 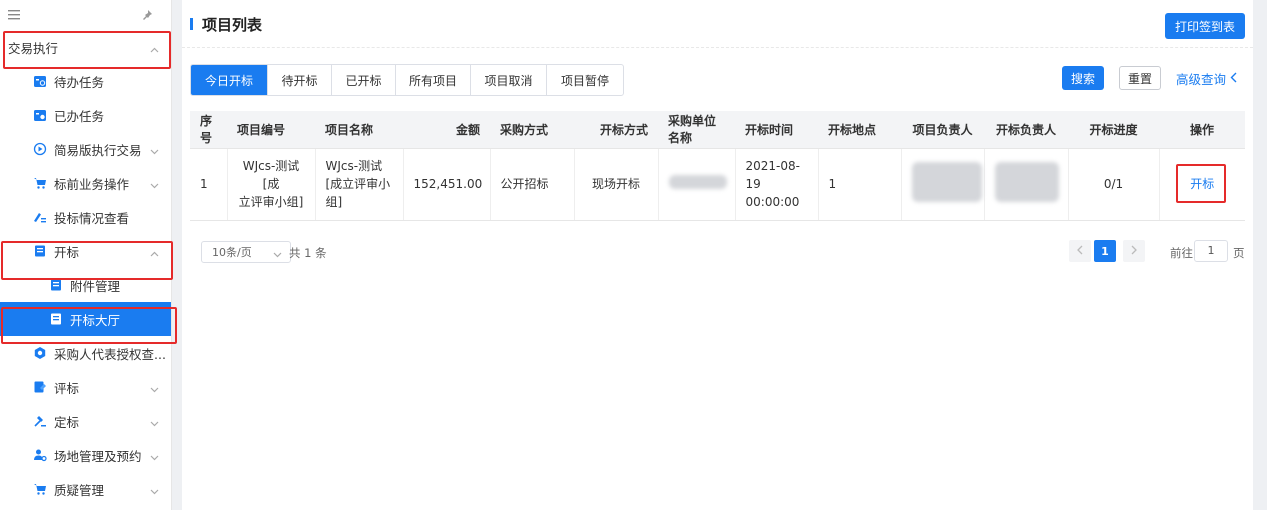 What do you see at coordinates (271, 175) in the screenshot?
I see `cell-text-line: WJcs-测试[成` at bounding box center [271, 175].